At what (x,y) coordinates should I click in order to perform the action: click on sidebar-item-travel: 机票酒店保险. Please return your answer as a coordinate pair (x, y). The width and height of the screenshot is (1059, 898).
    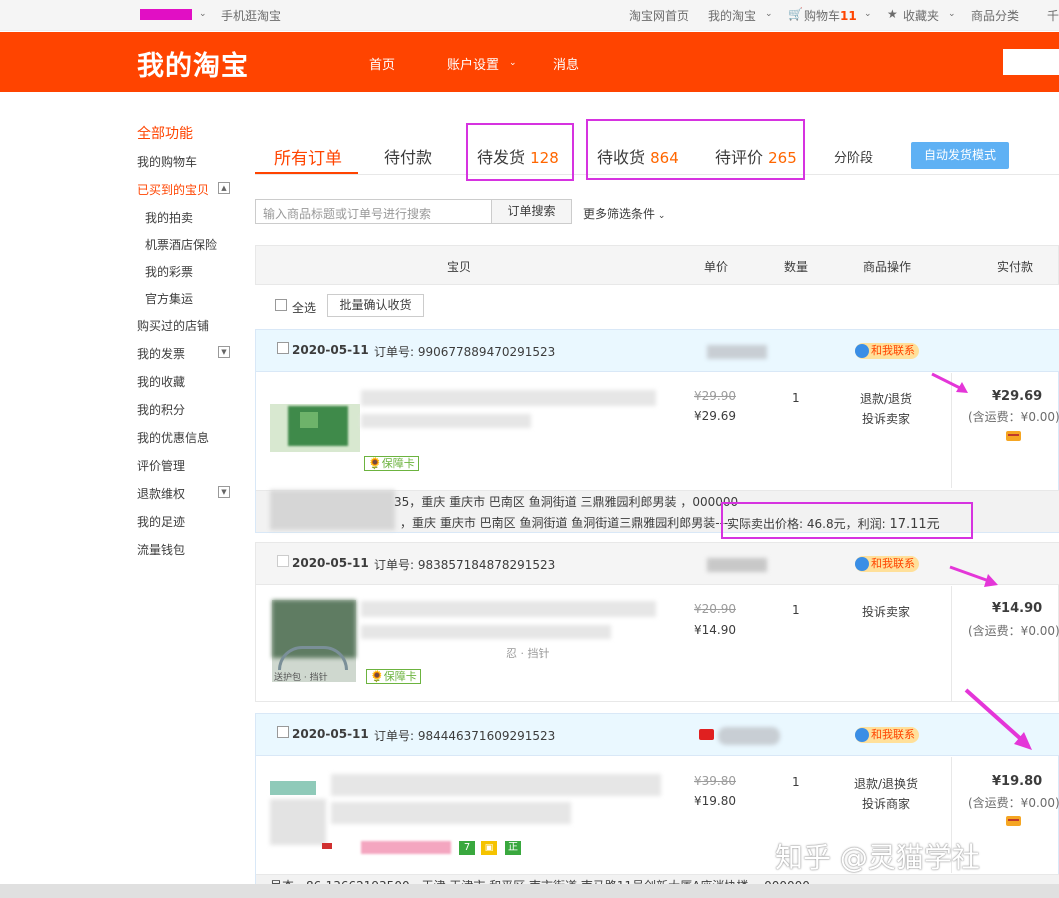
    Looking at the image, I should click on (181, 244).